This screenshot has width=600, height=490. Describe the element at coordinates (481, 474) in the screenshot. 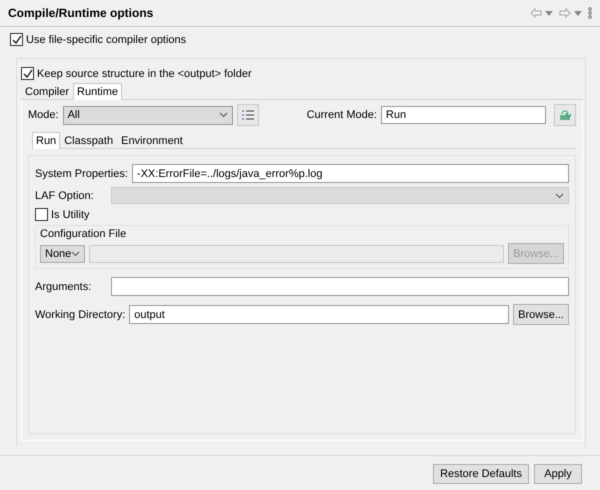

I see `dialog-button: Restore Defaults` at that location.